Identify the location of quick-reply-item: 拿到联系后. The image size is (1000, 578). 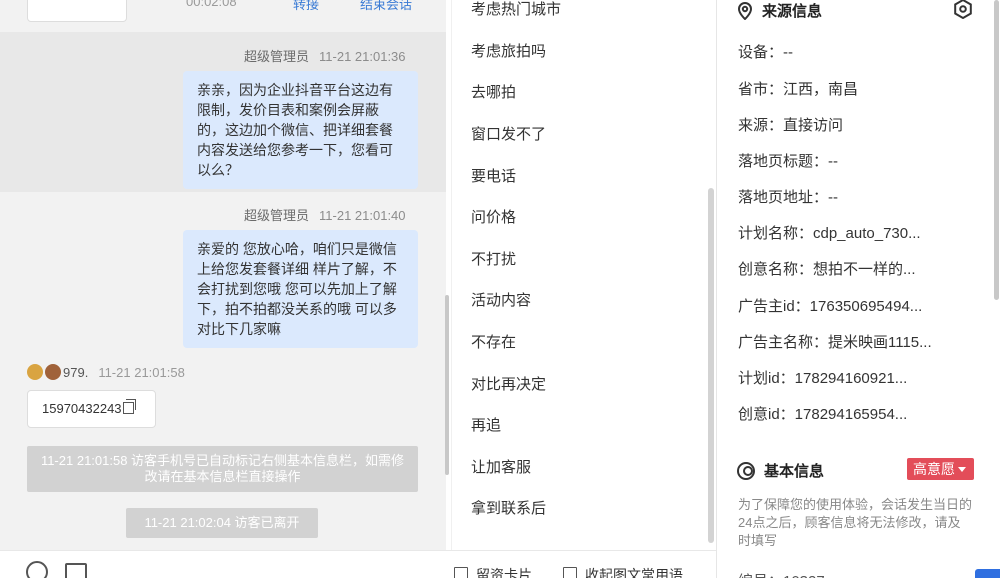
(508, 507).